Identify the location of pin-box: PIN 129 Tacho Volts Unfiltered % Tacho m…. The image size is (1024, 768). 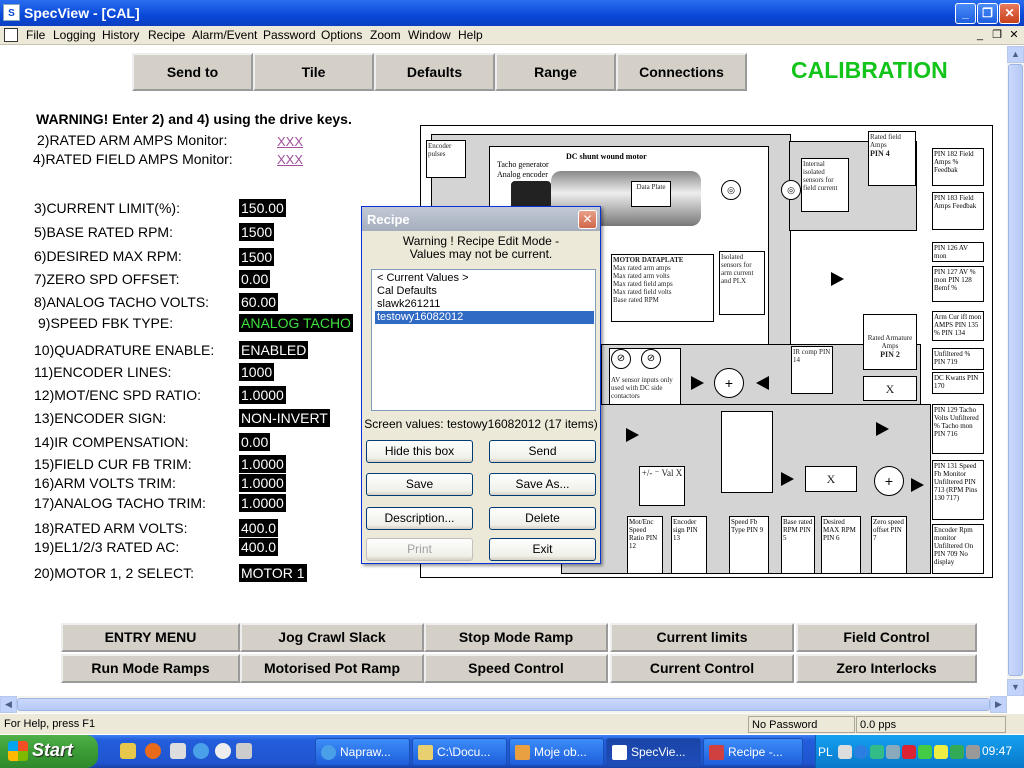
(958, 429).